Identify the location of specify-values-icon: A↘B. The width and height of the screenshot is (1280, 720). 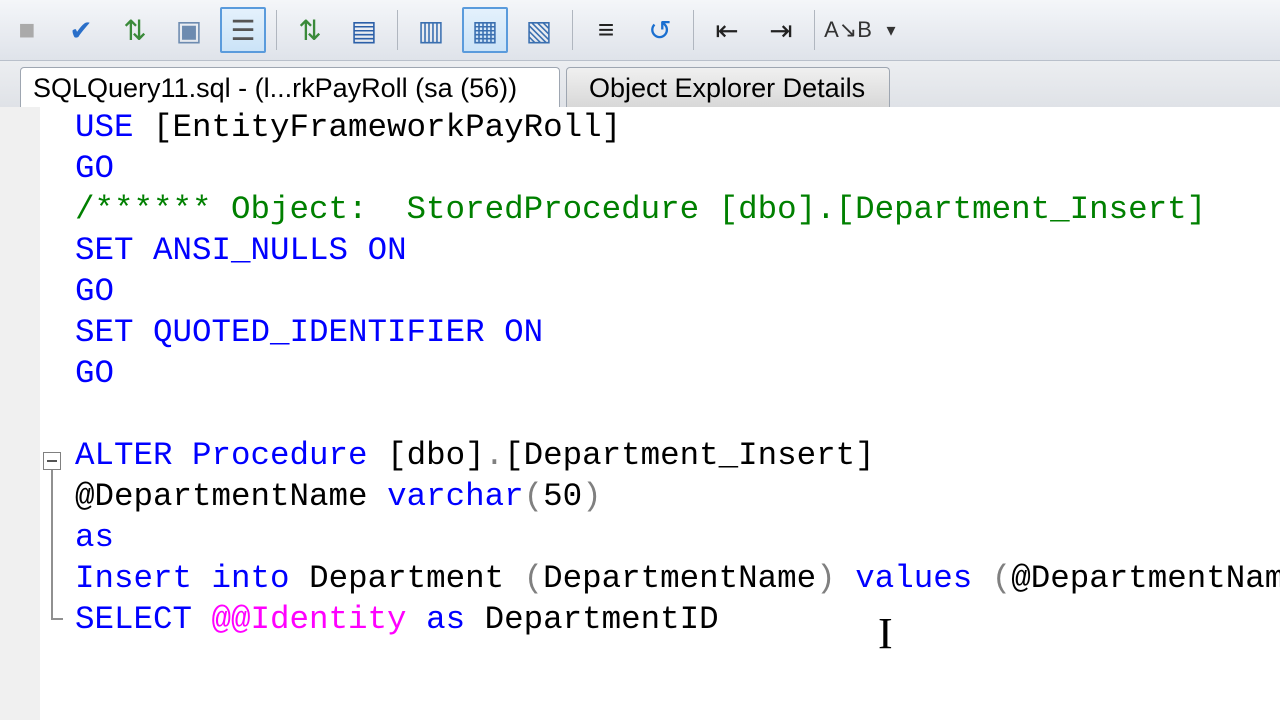
(848, 30).